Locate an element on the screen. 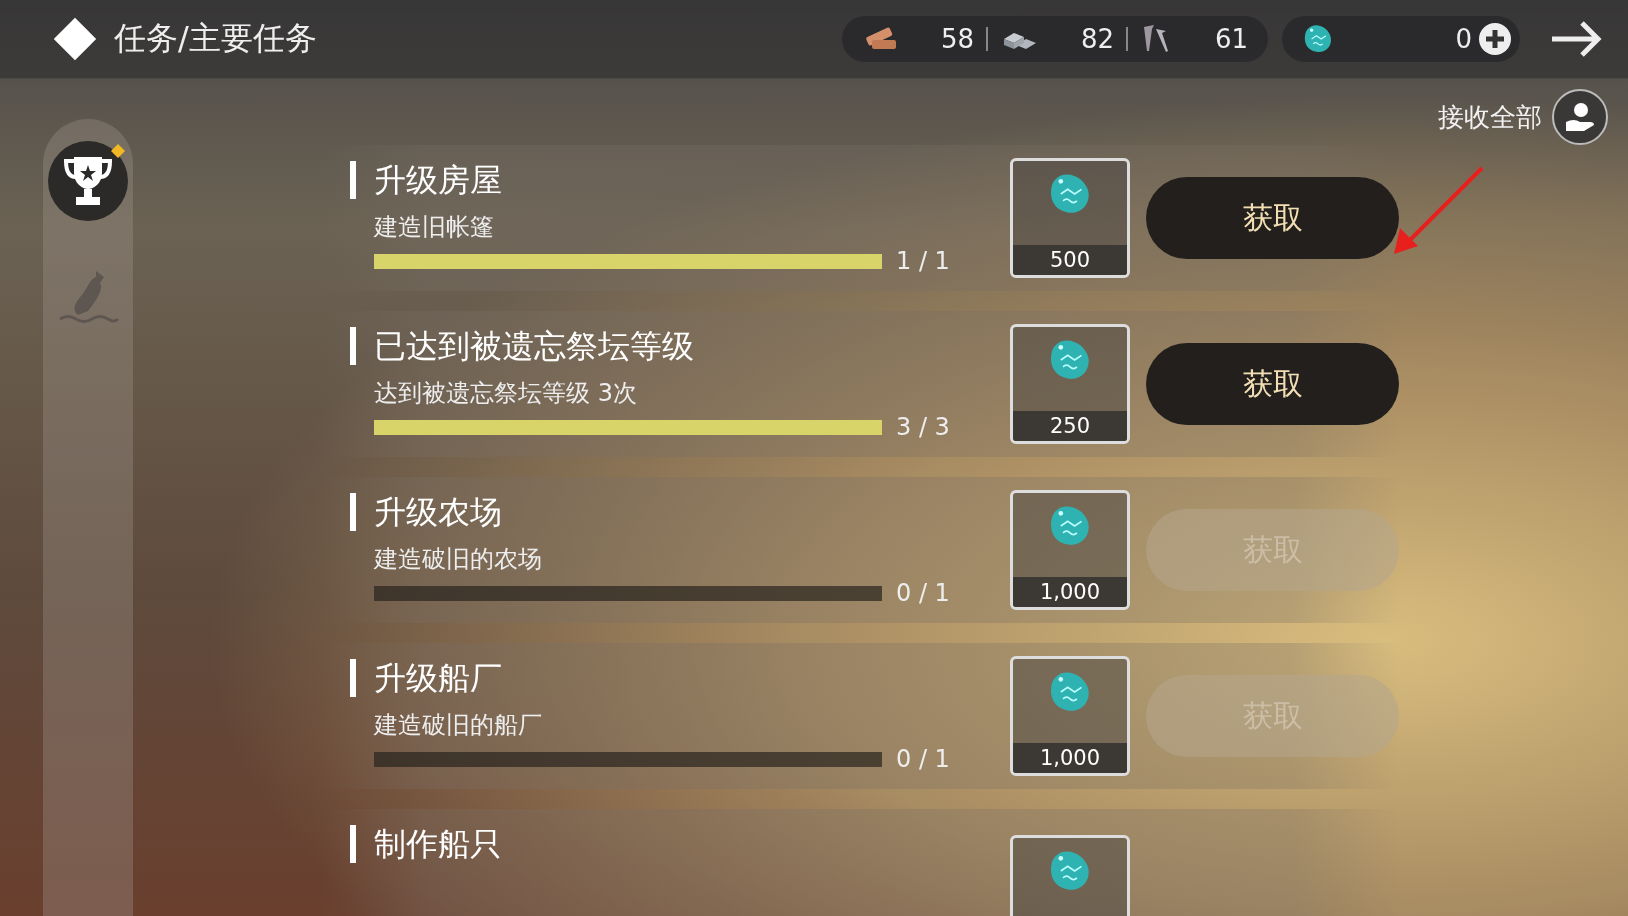  task-title: 已达到被遗忘祭坛等级 is located at coordinates (650, 346).